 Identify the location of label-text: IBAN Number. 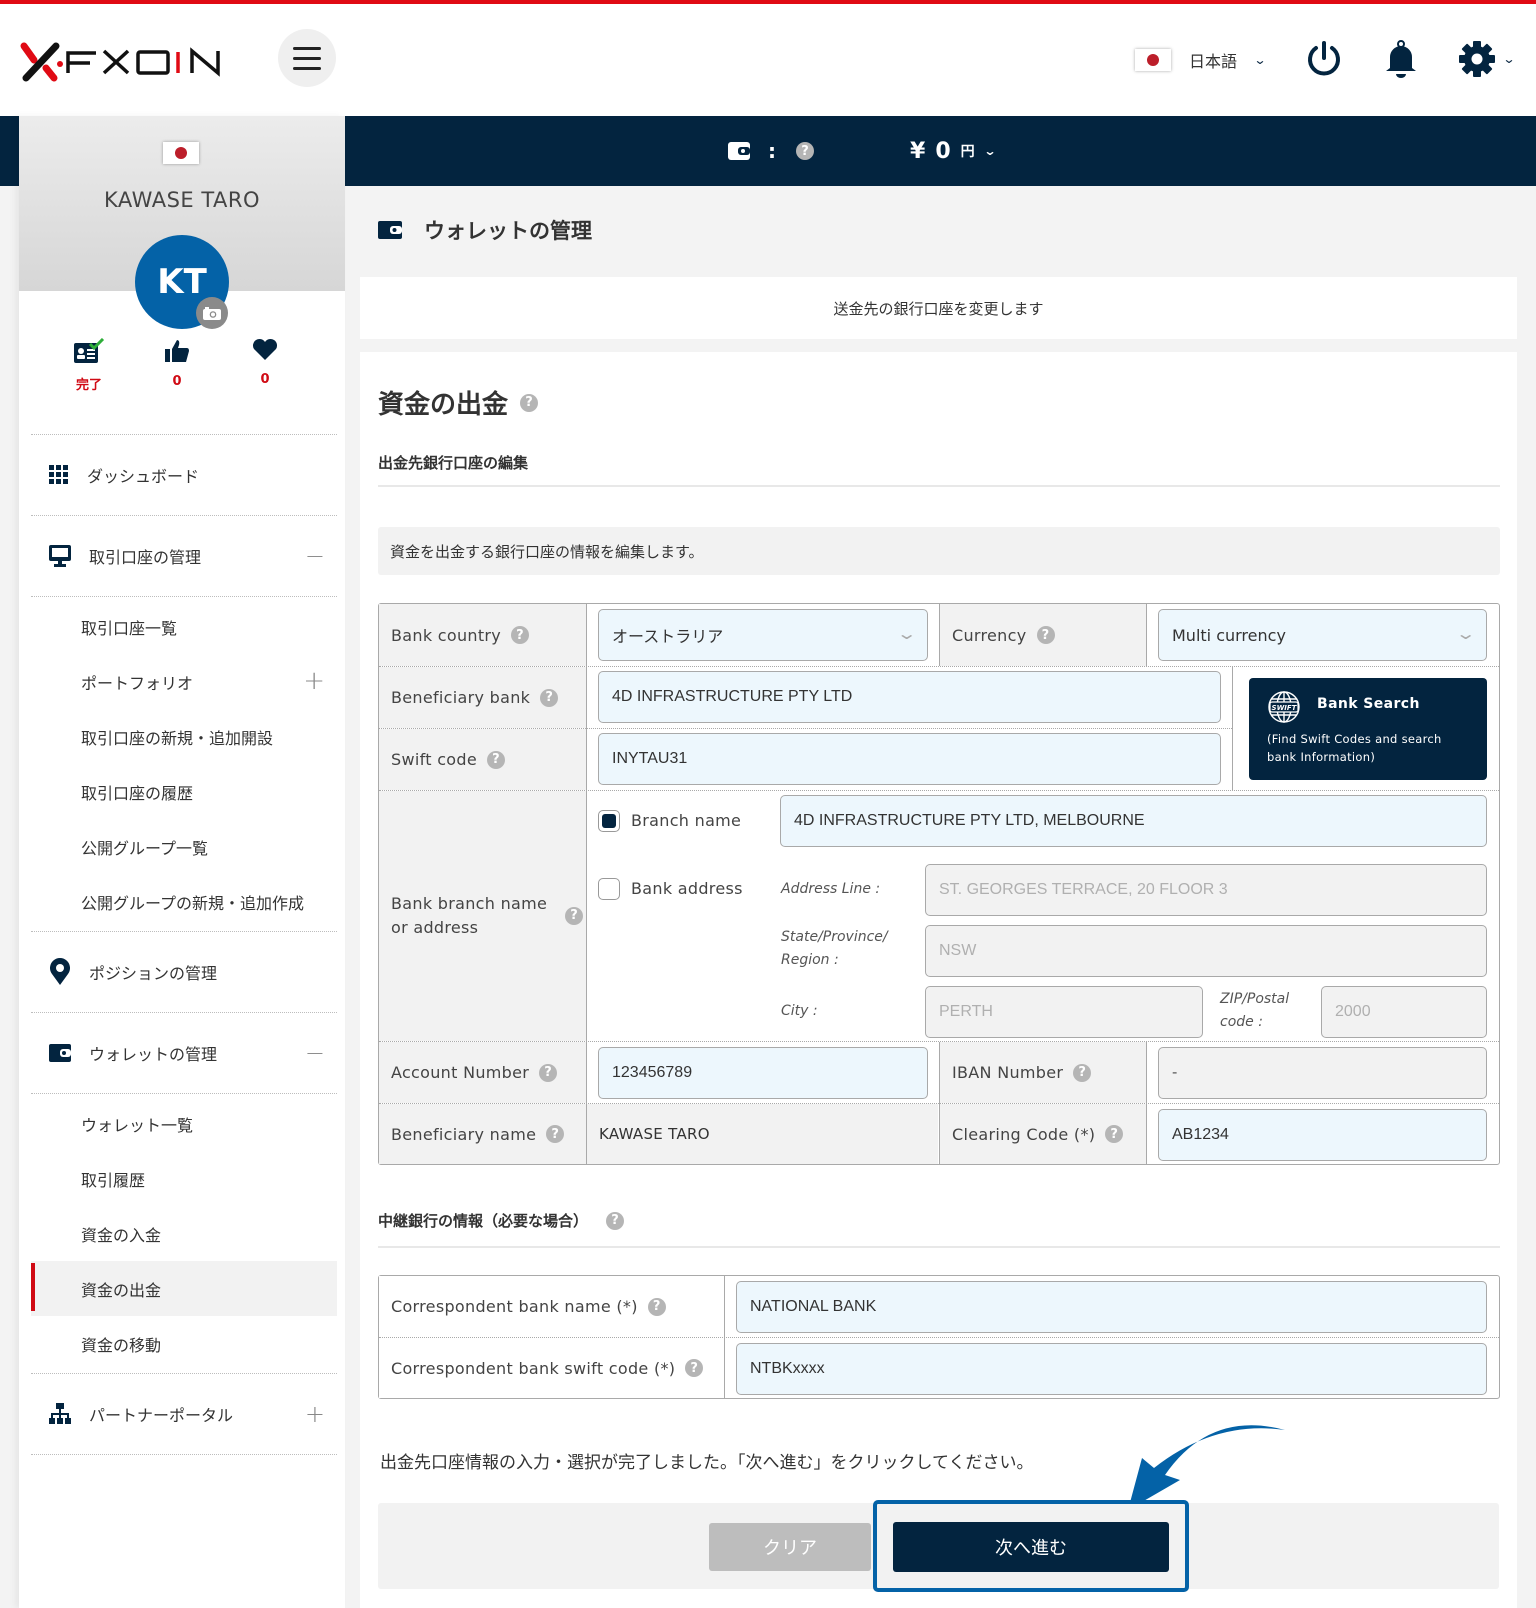
(1008, 1072).